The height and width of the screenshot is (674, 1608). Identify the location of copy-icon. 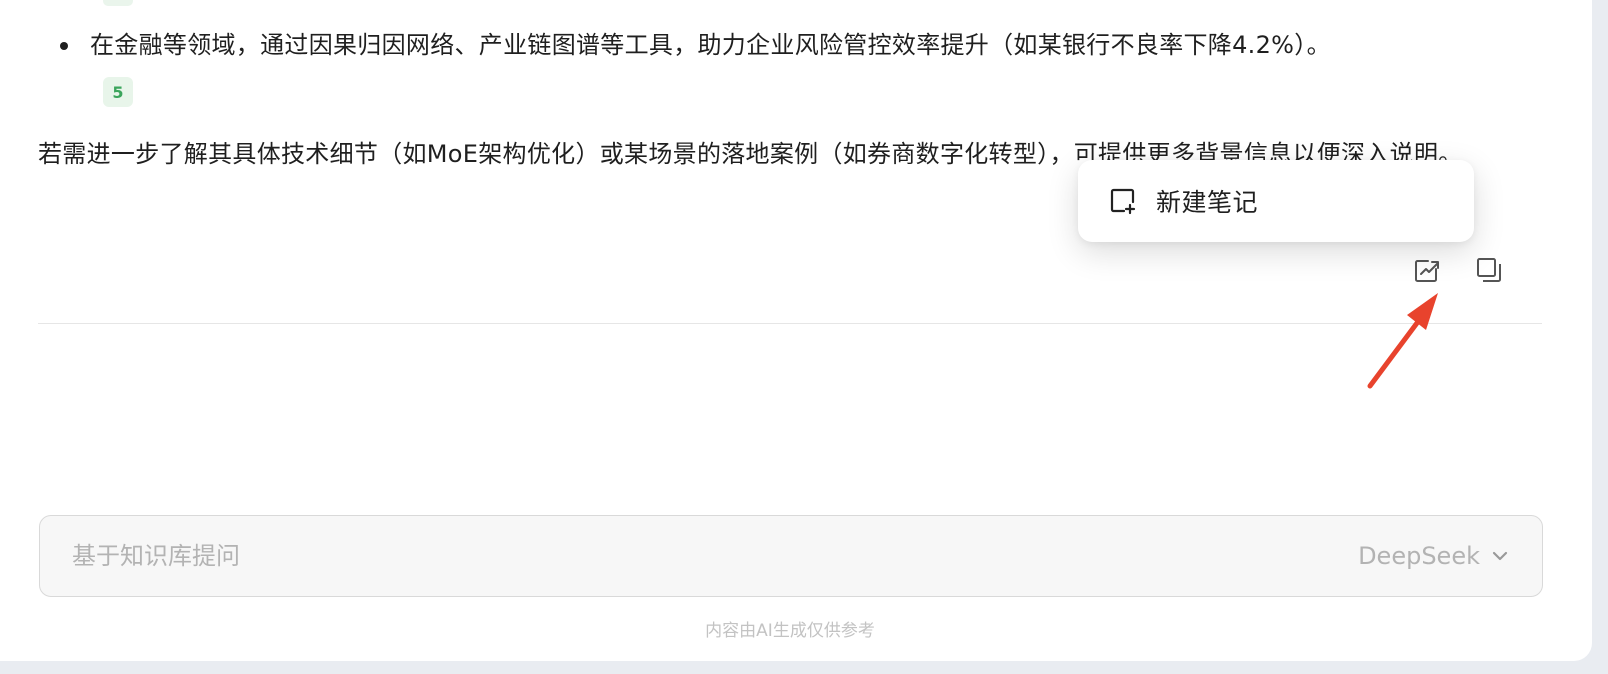
(1489, 270).